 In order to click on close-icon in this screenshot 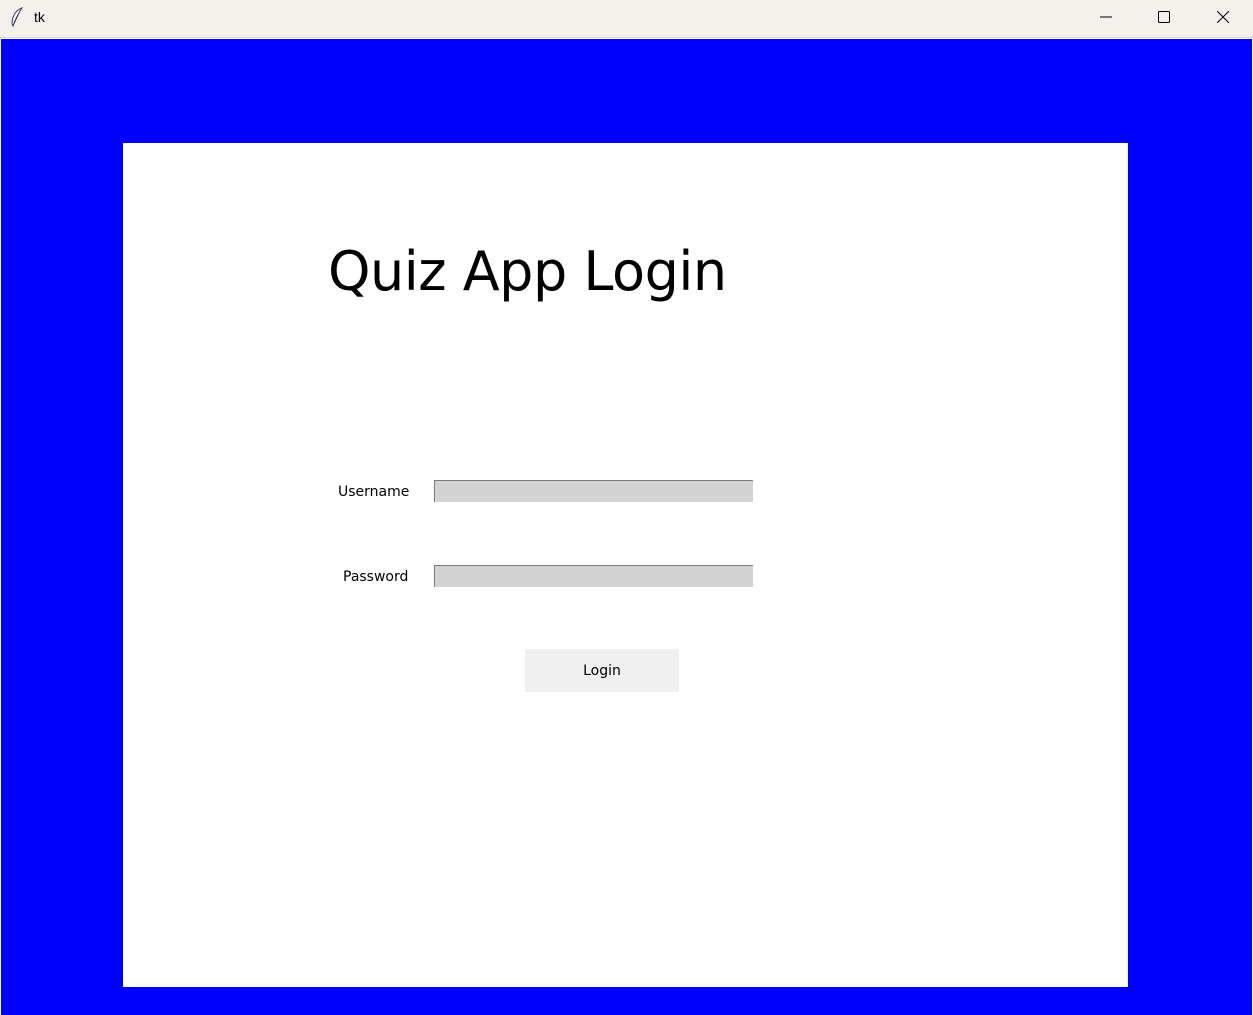, I will do `click(1223, 17)`.